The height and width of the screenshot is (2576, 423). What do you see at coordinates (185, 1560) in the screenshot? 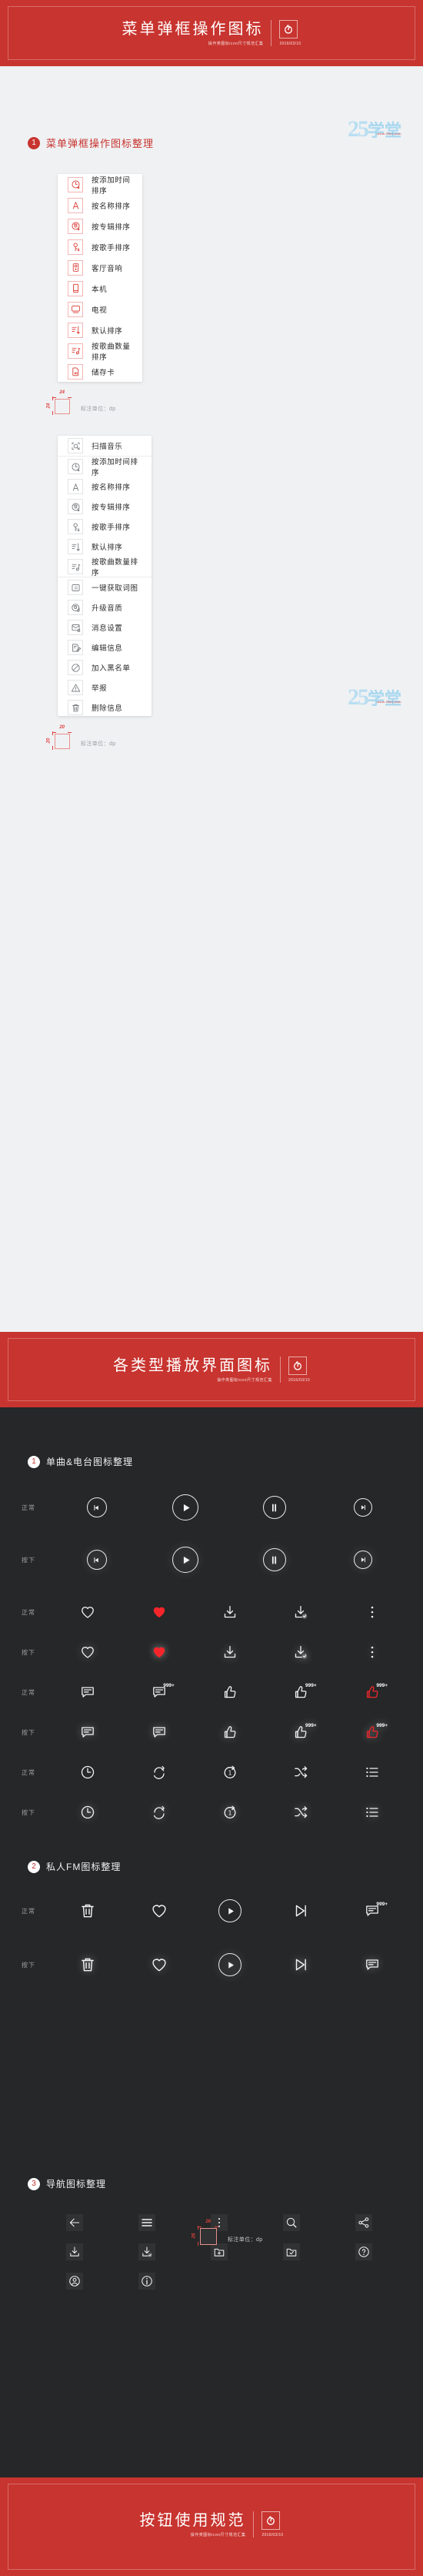
I see `play-icon` at bounding box center [185, 1560].